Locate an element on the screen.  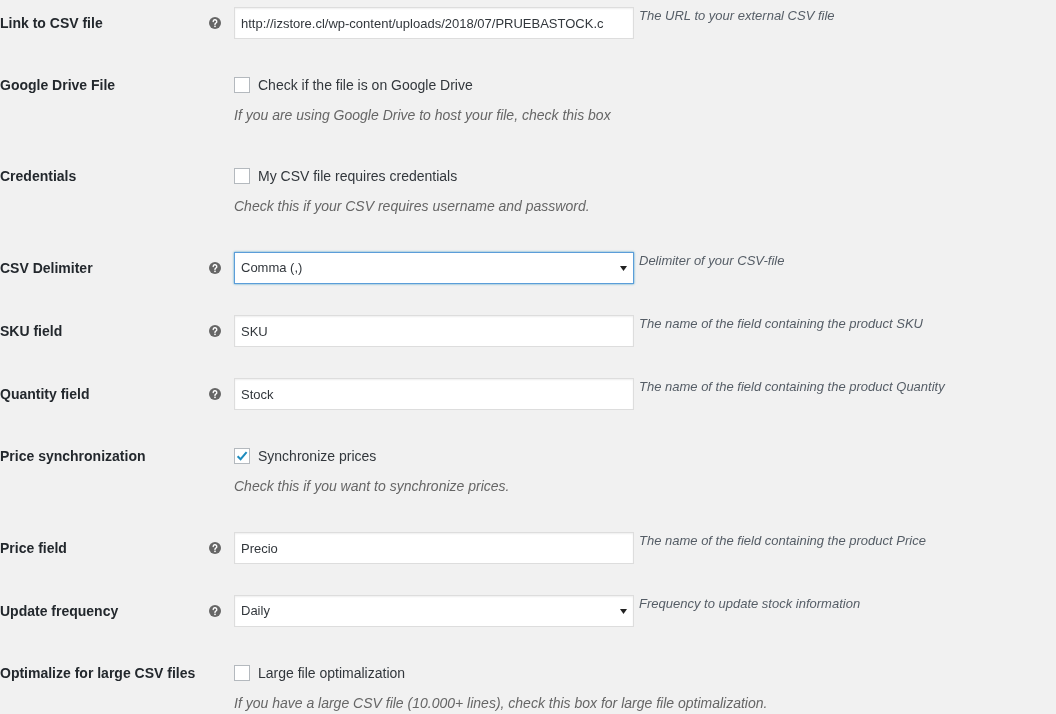
field-description: The name of the field containing the product Quantity is located at coordinates (792, 387).